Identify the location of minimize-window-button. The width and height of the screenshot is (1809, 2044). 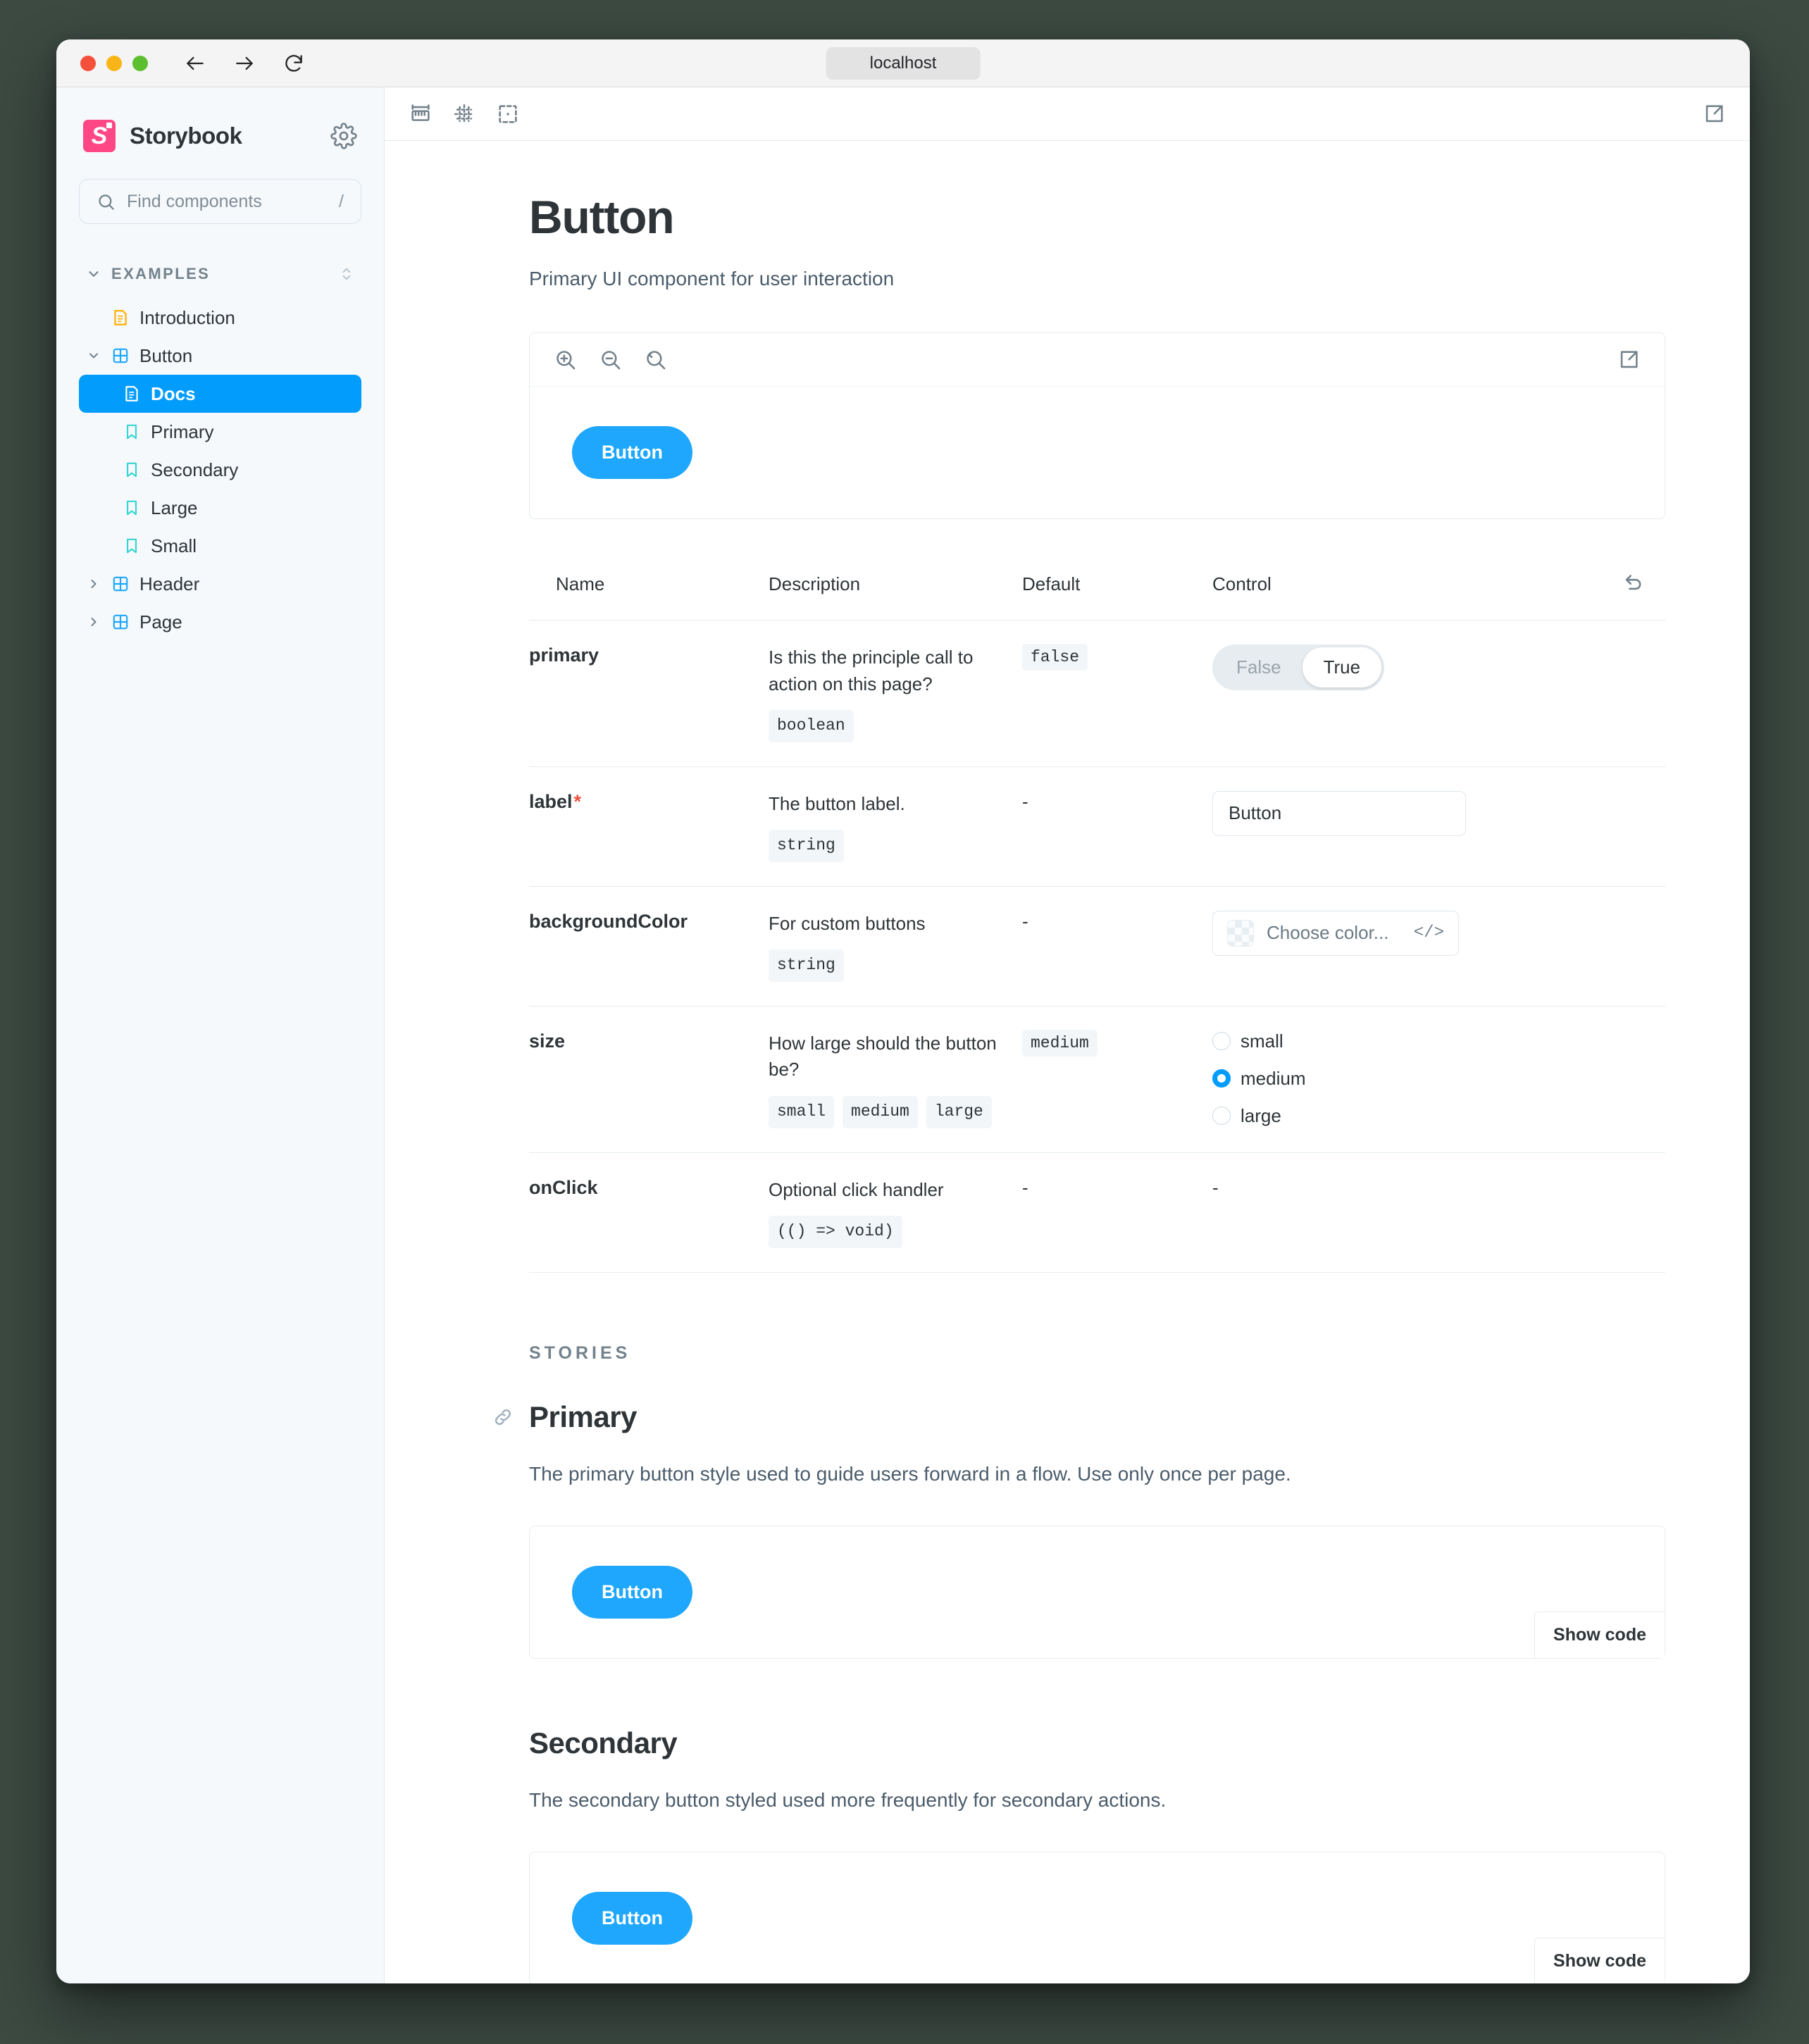
(114, 63).